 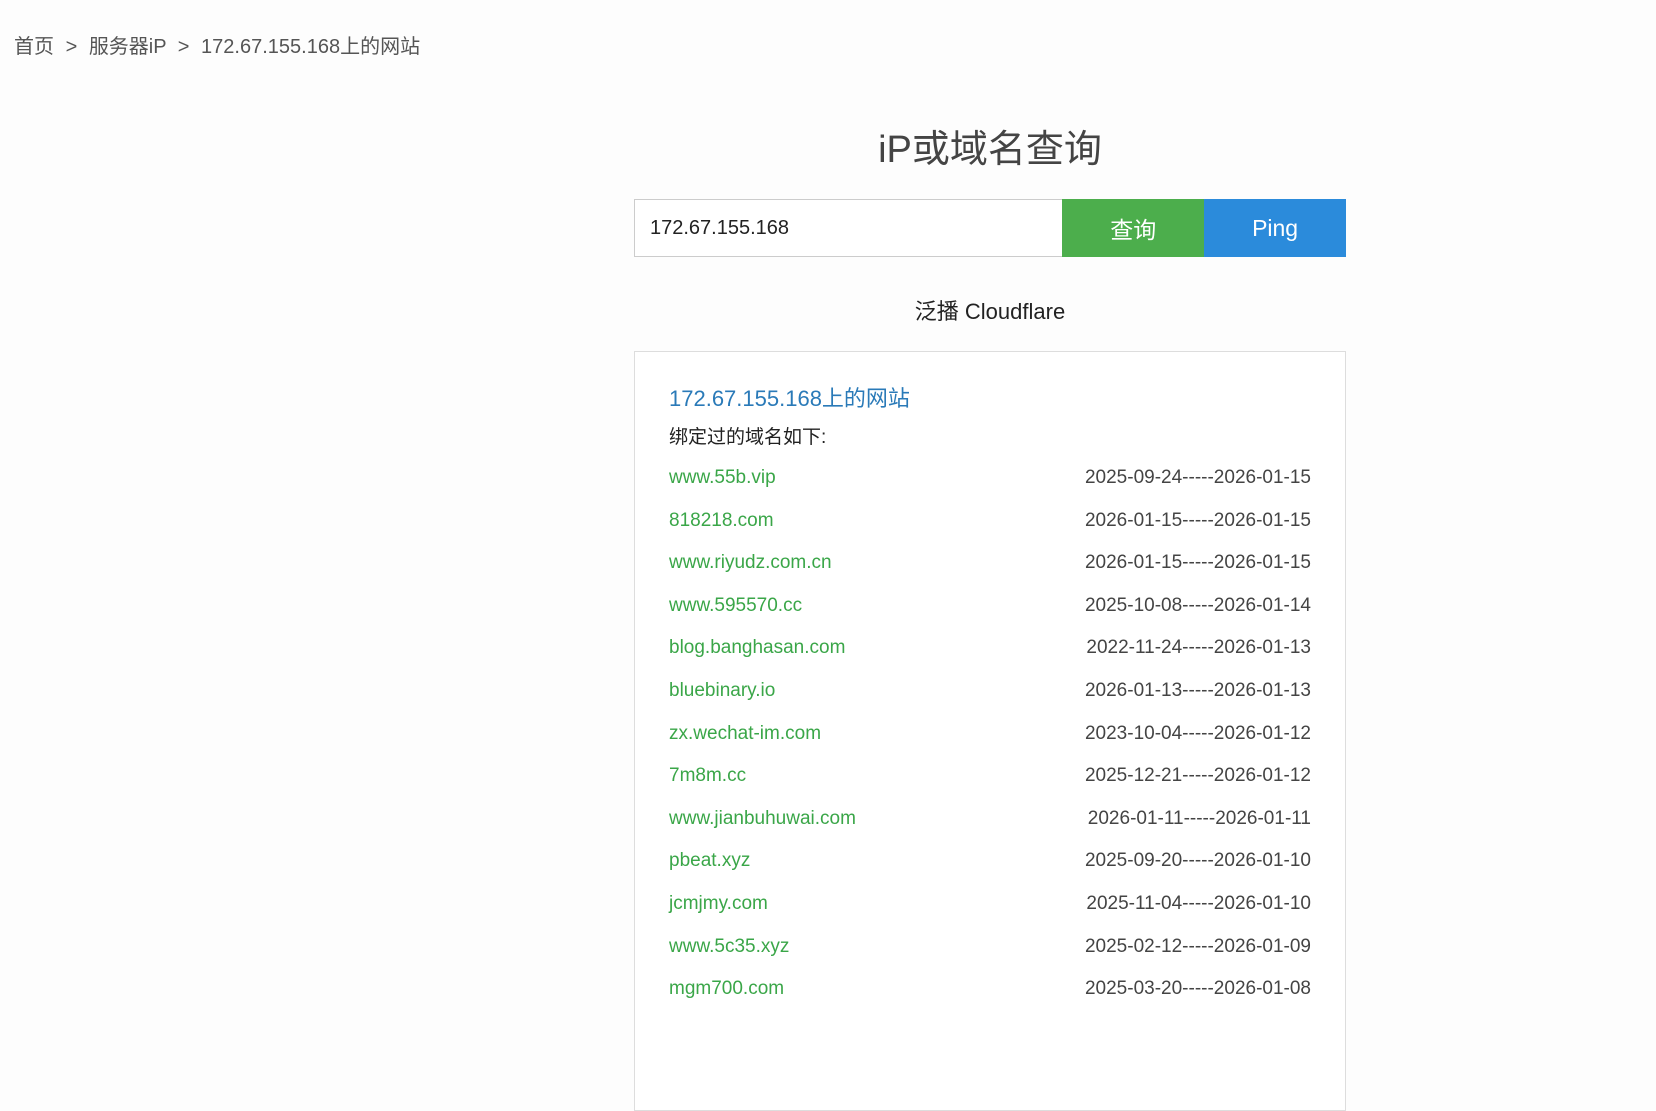 I want to click on search-form: 查询 Ping, so click(x=990, y=228).